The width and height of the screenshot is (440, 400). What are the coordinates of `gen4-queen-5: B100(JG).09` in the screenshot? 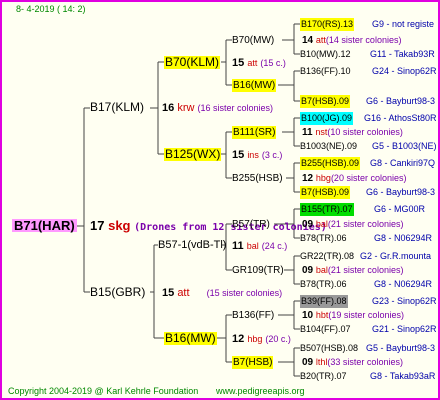 It's located at (327, 118).